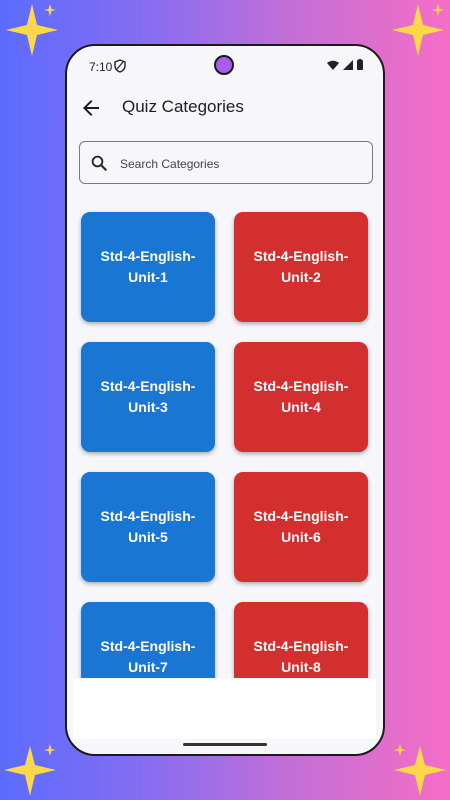  I want to click on arrow-left-icon, so click(91, 108).